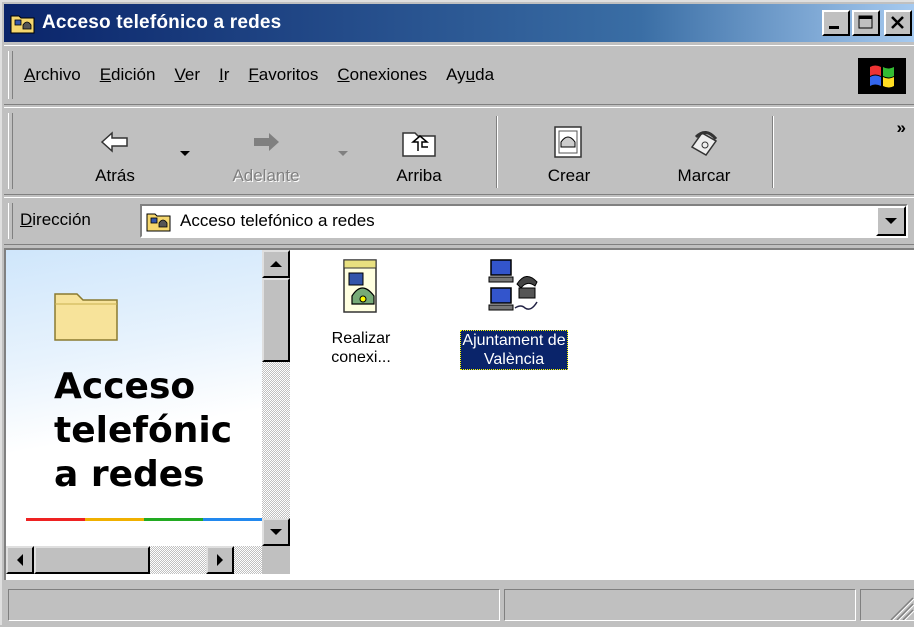 Image resolution: width=914 pixels, height=627 pixels. What do you see at coordinates (276, 560) in the screenshot?
I see `scrollbar-corner` at bounding box center [276, 560].